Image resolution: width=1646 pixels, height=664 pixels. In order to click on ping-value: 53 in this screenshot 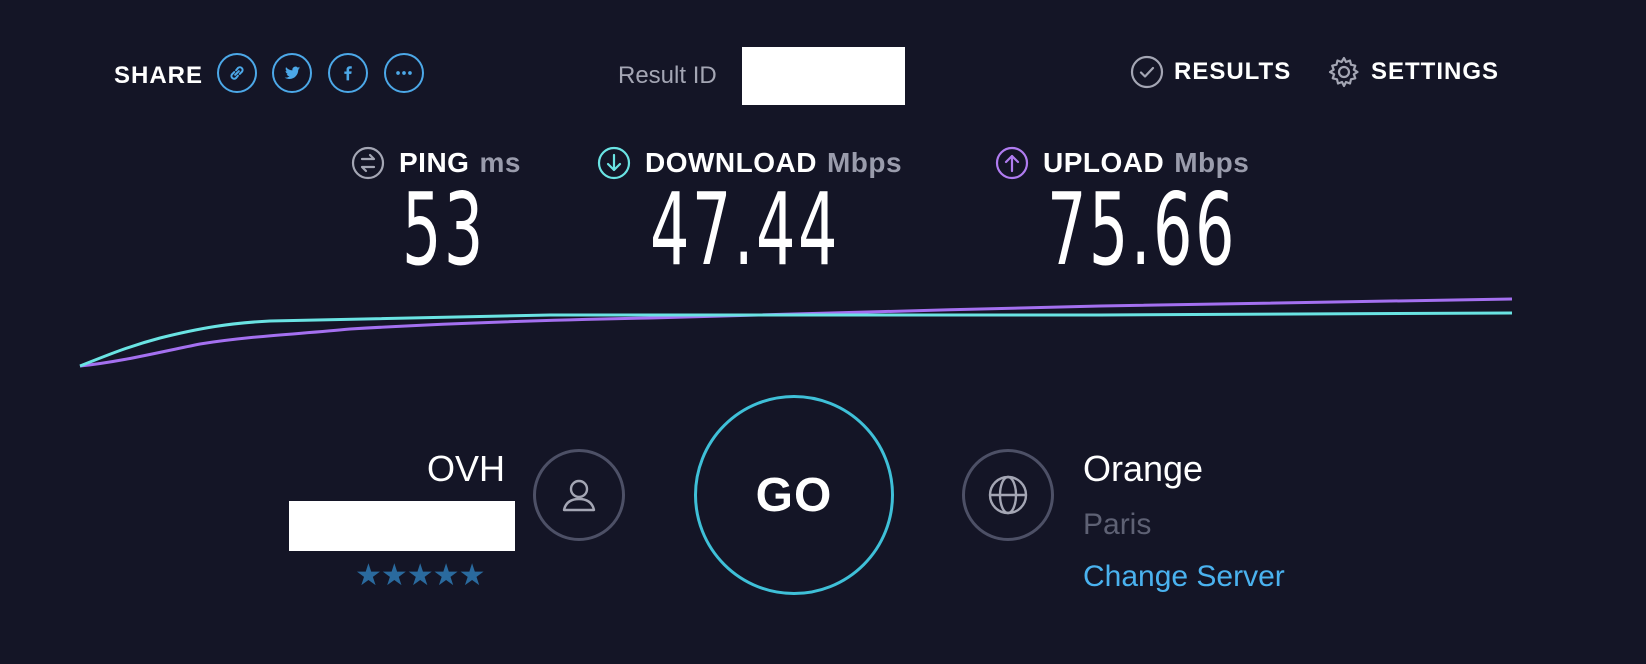, I will do `click(444, 229)`.